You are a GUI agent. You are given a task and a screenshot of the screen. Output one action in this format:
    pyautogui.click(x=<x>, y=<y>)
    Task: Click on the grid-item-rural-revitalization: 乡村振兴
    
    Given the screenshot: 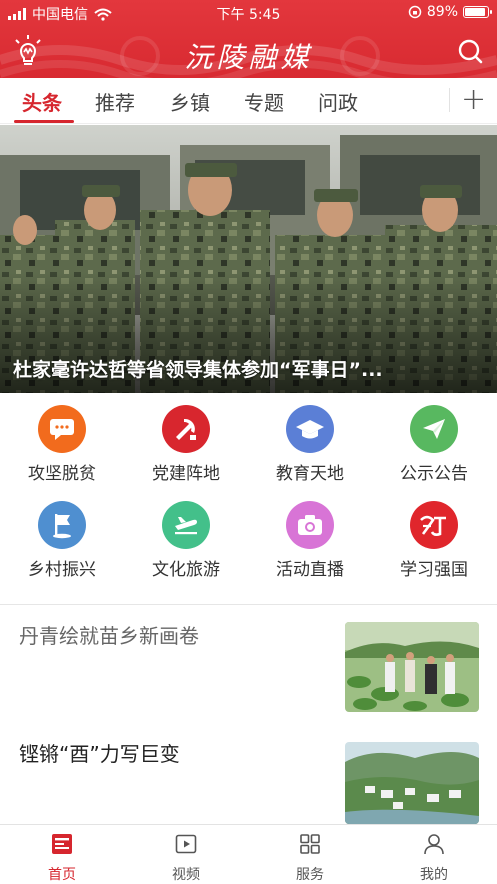 What is the action you would take?
    pyautogui.click(x=62, y=540)
    